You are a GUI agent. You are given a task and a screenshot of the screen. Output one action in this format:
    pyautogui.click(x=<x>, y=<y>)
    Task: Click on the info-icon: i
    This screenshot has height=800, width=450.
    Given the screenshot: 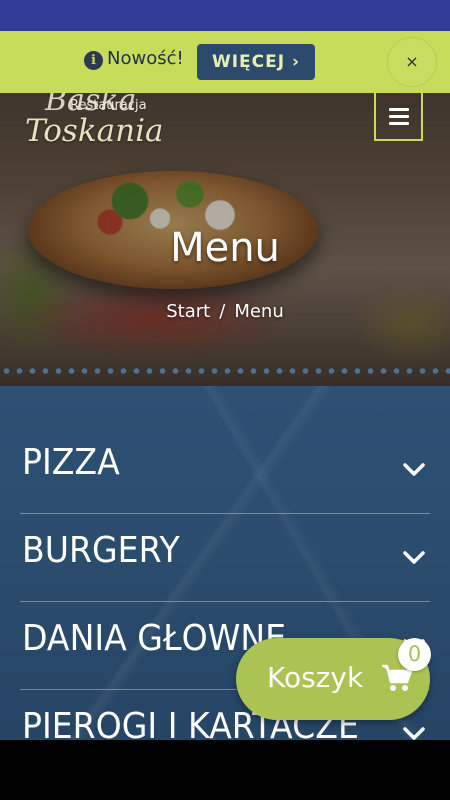 What is the action you would take?
    pyautogui.click(x=93, y=60)
    